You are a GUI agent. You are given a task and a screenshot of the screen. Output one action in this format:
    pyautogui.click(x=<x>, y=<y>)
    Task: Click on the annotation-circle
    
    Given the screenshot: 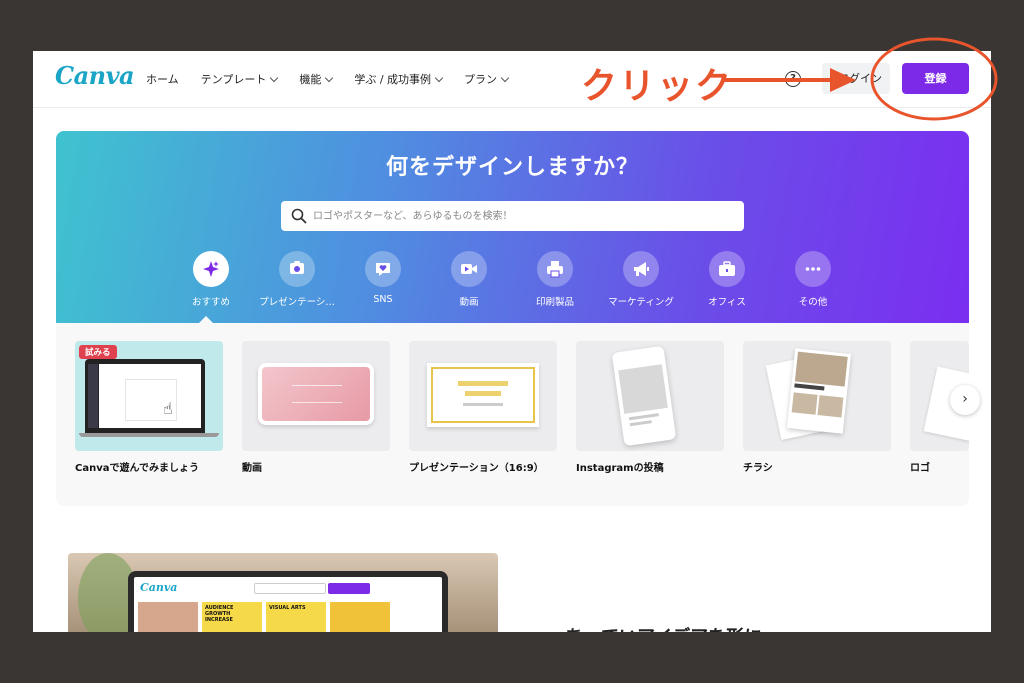 What is the action you would take?
    pyautogui.click(x=934, y=79)
    